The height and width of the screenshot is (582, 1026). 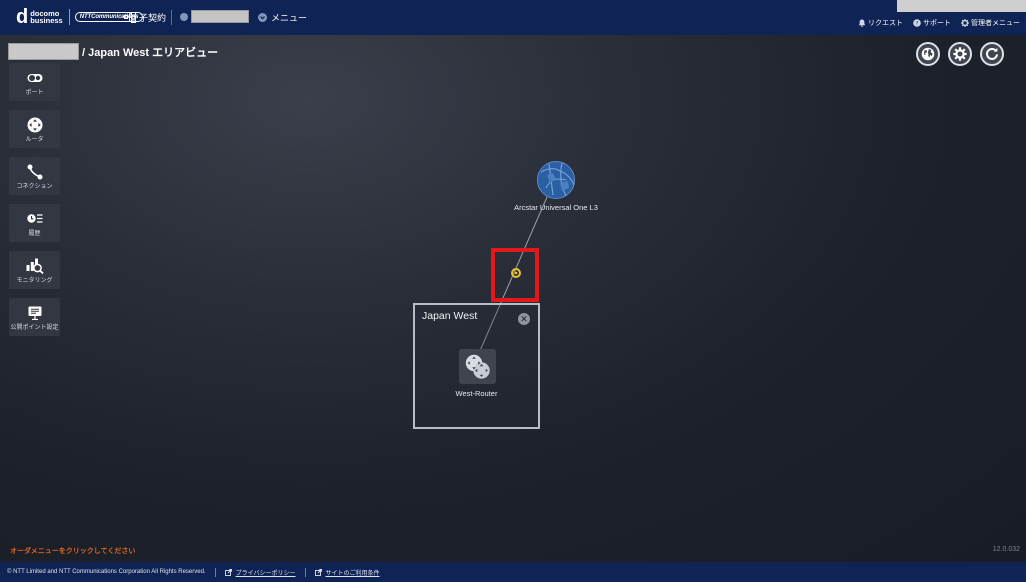 I want to click on cloud-label: Arcstar Universal One L3, so click(x=556, y=207).